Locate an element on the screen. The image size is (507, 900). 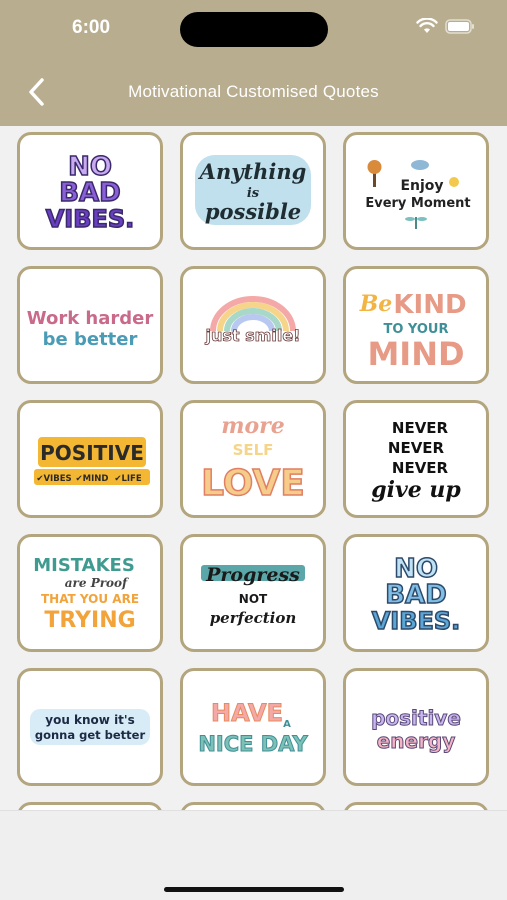
sticker-line: HAVE is located at coordinates (247, 713).